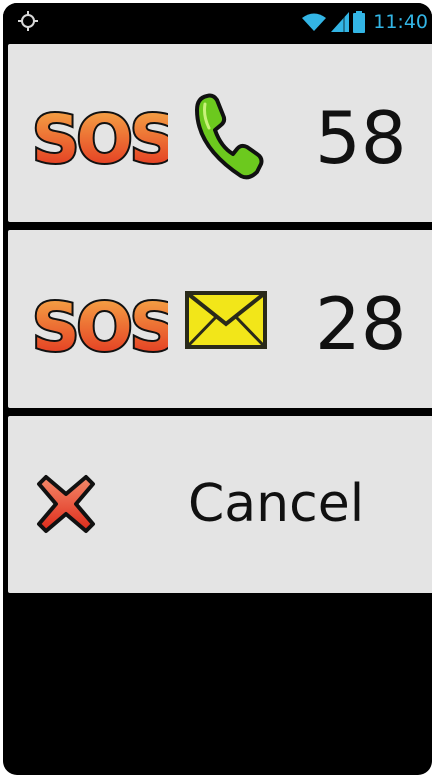 The height and width of the screenshot is (778, 435). What do you see at coordinates (361, 138) in the screenshot?
I see `sos-call-countdown: 58` at bounding box center [361, 138].